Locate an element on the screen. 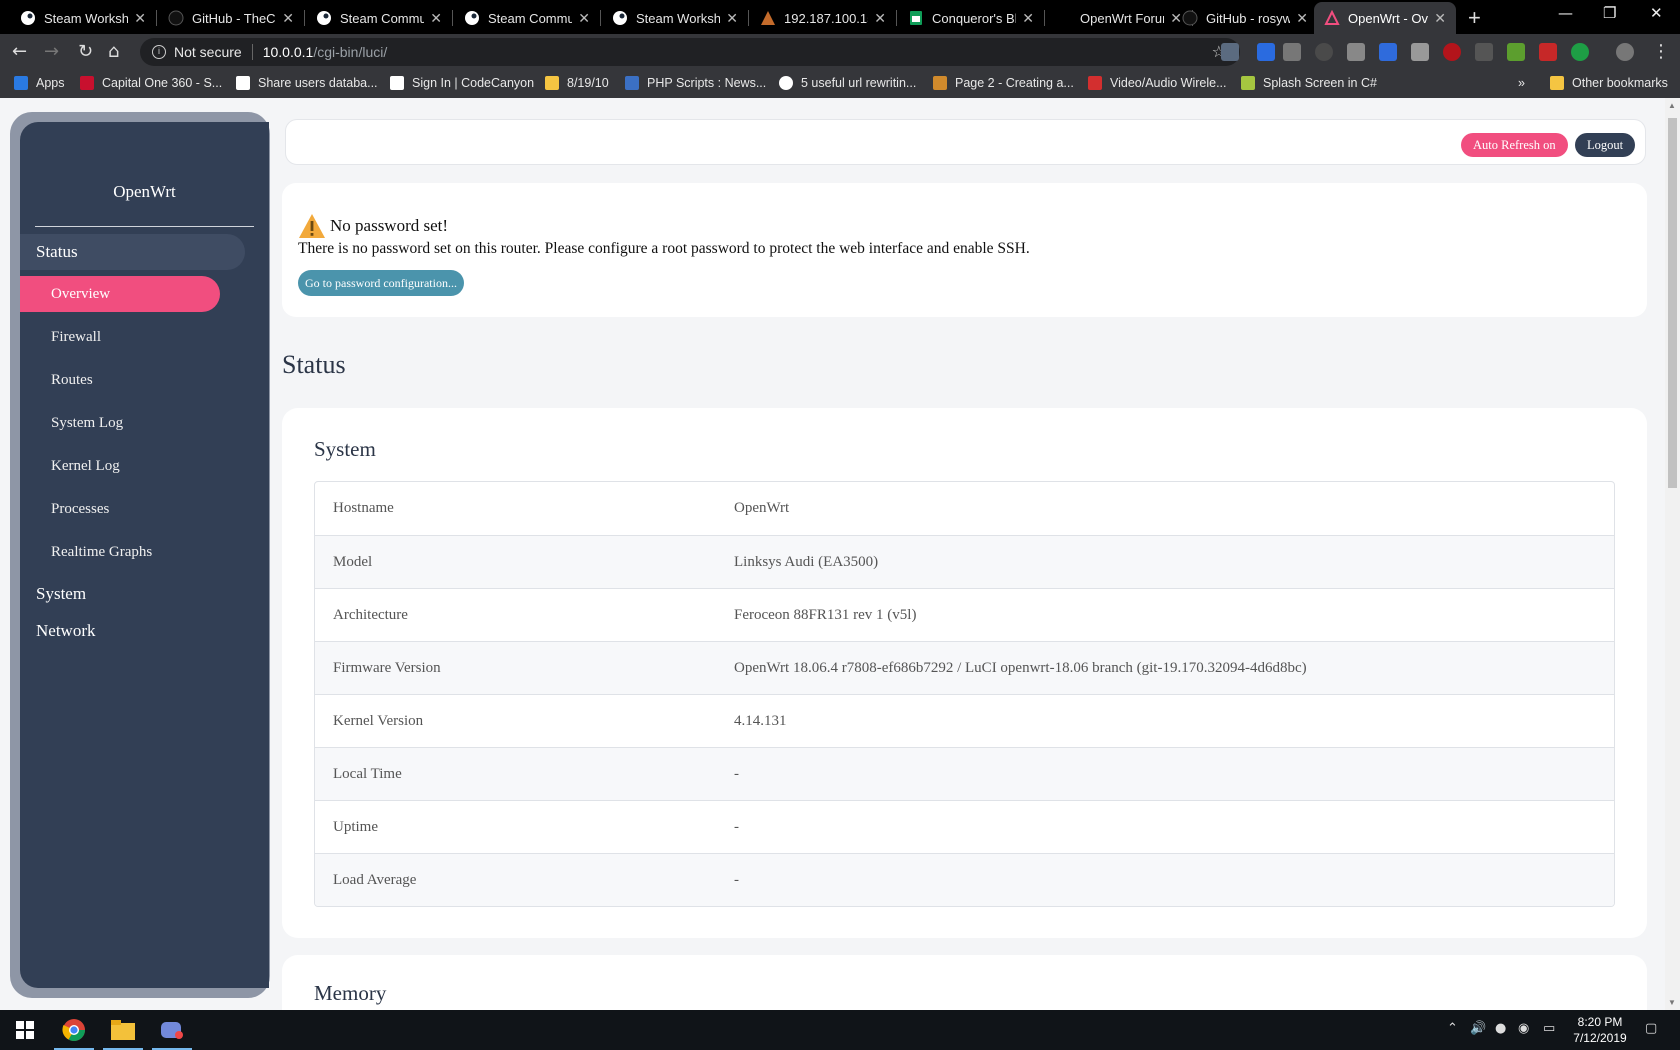  tab-github-2: GitHub - rosyw ✕ is located at coordinates (1245, 18).